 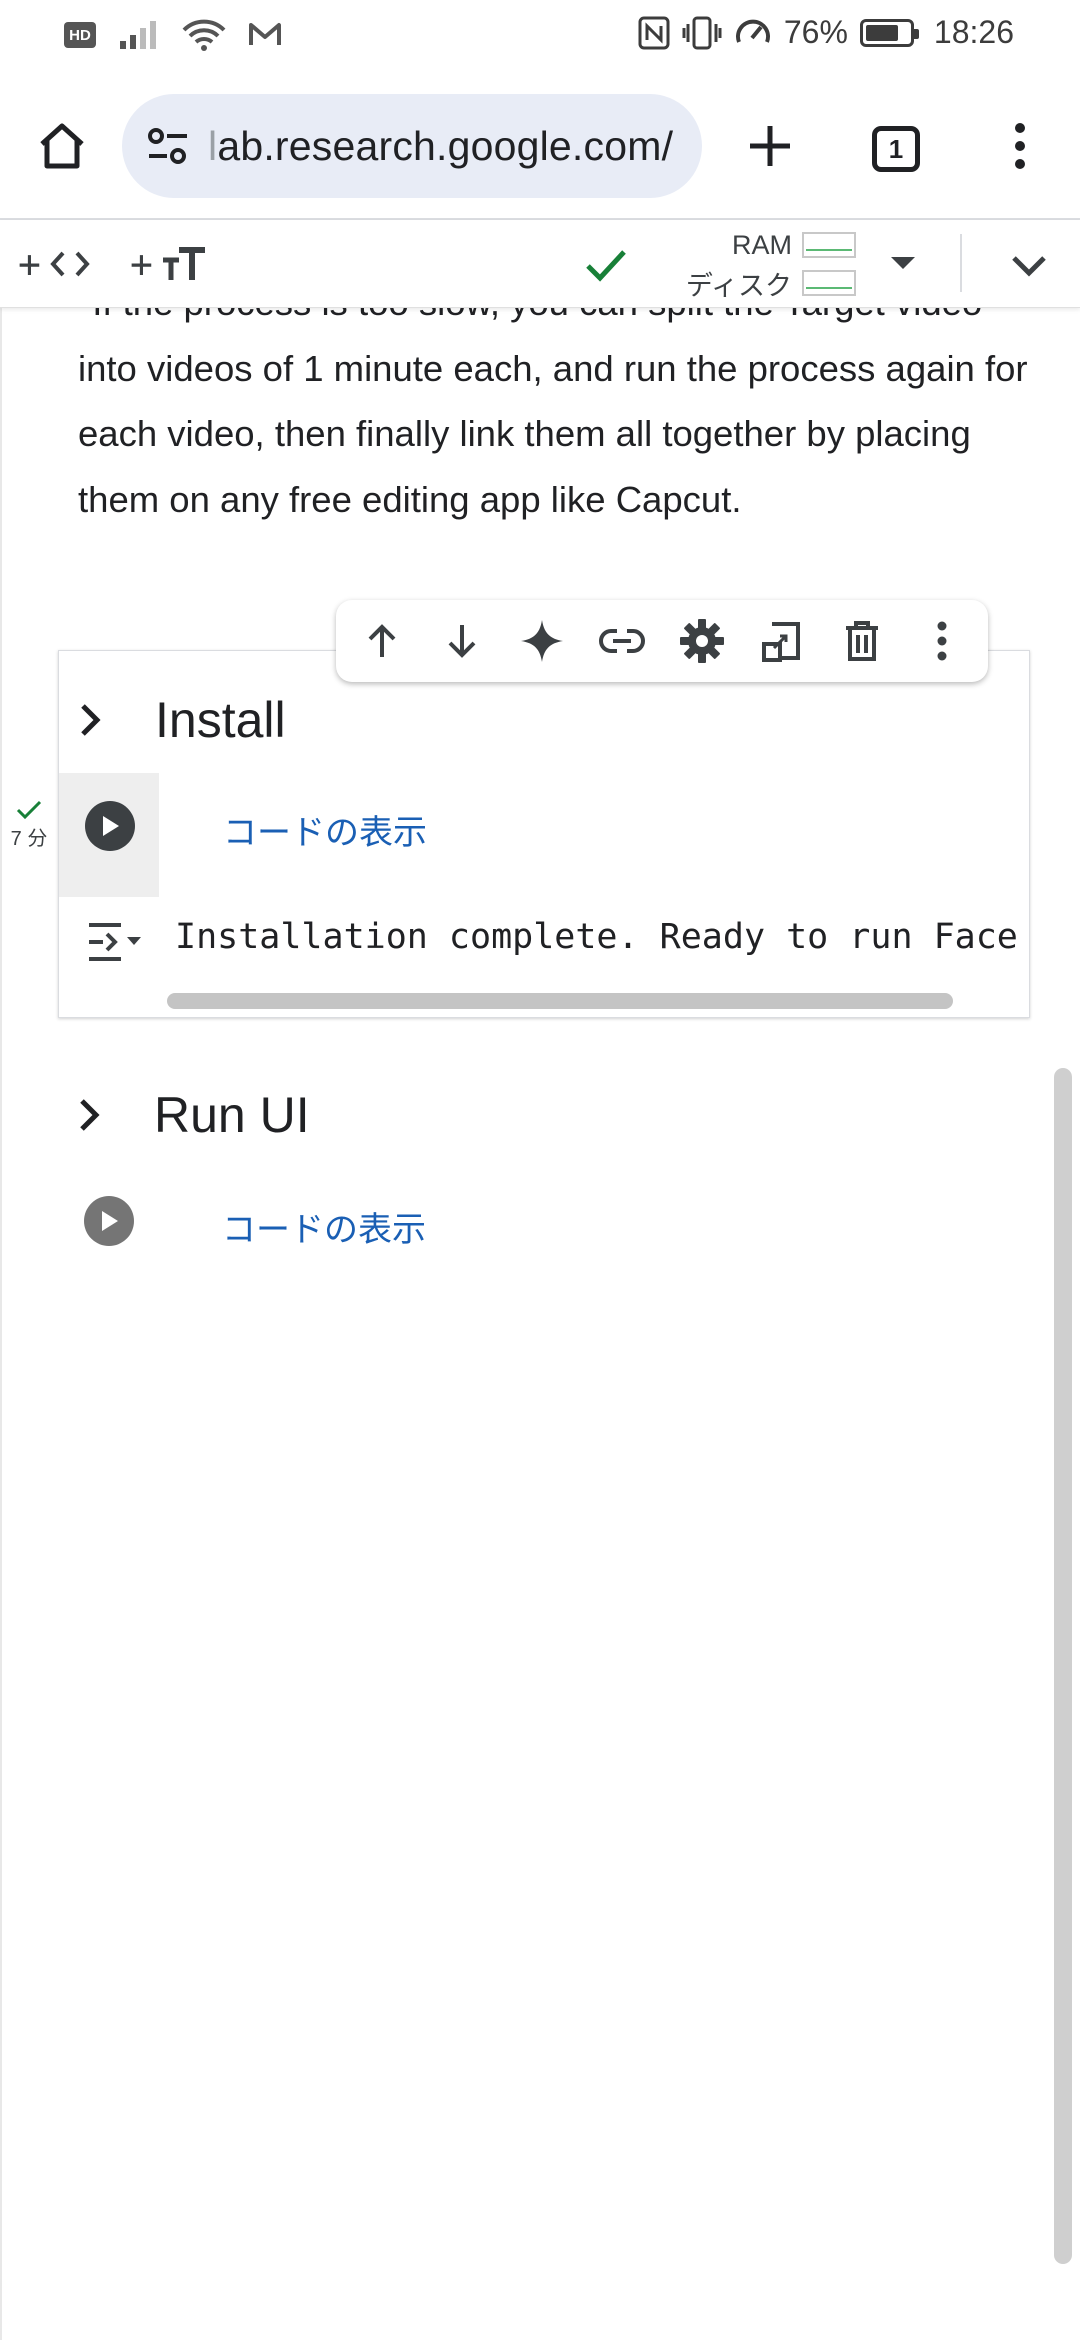 I want to click on nfc-icon, so click(x=654, y=32).